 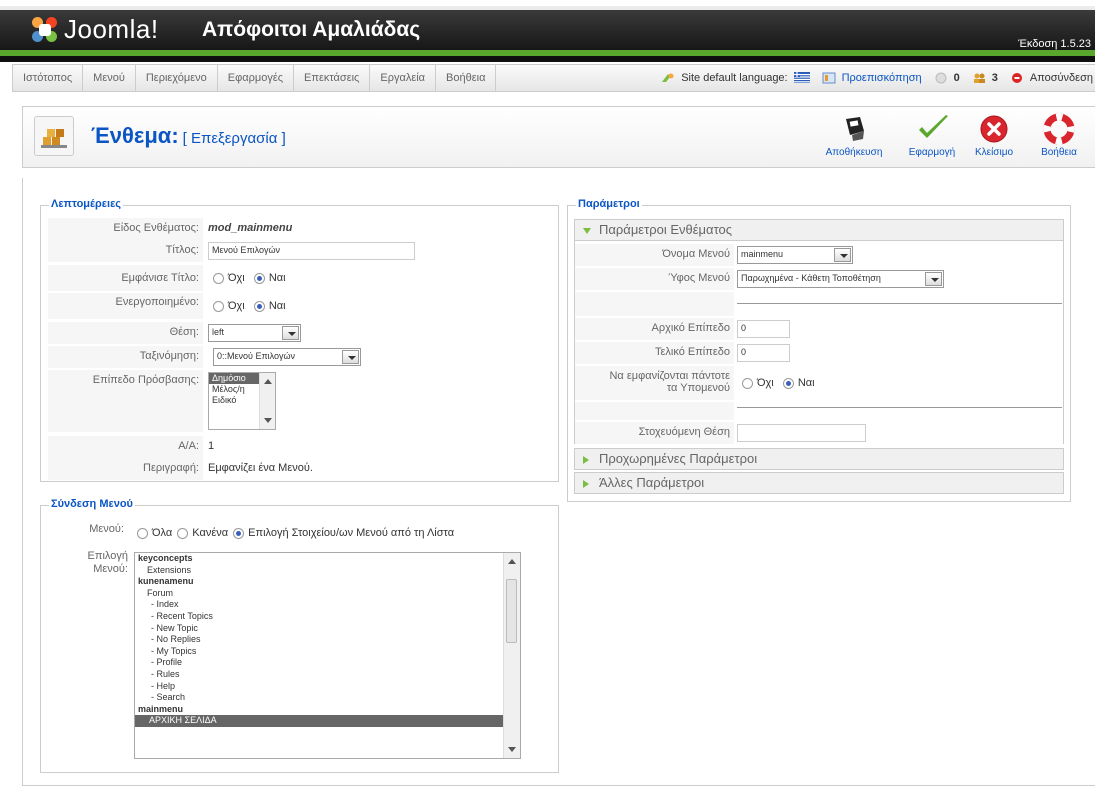 What do you see at coordinates (811, 278) in the screenshot?
I see `menu-style-value: Παρωχημένα - Κάθετη Τοποθέτηση` at bounding box center [811, 278].